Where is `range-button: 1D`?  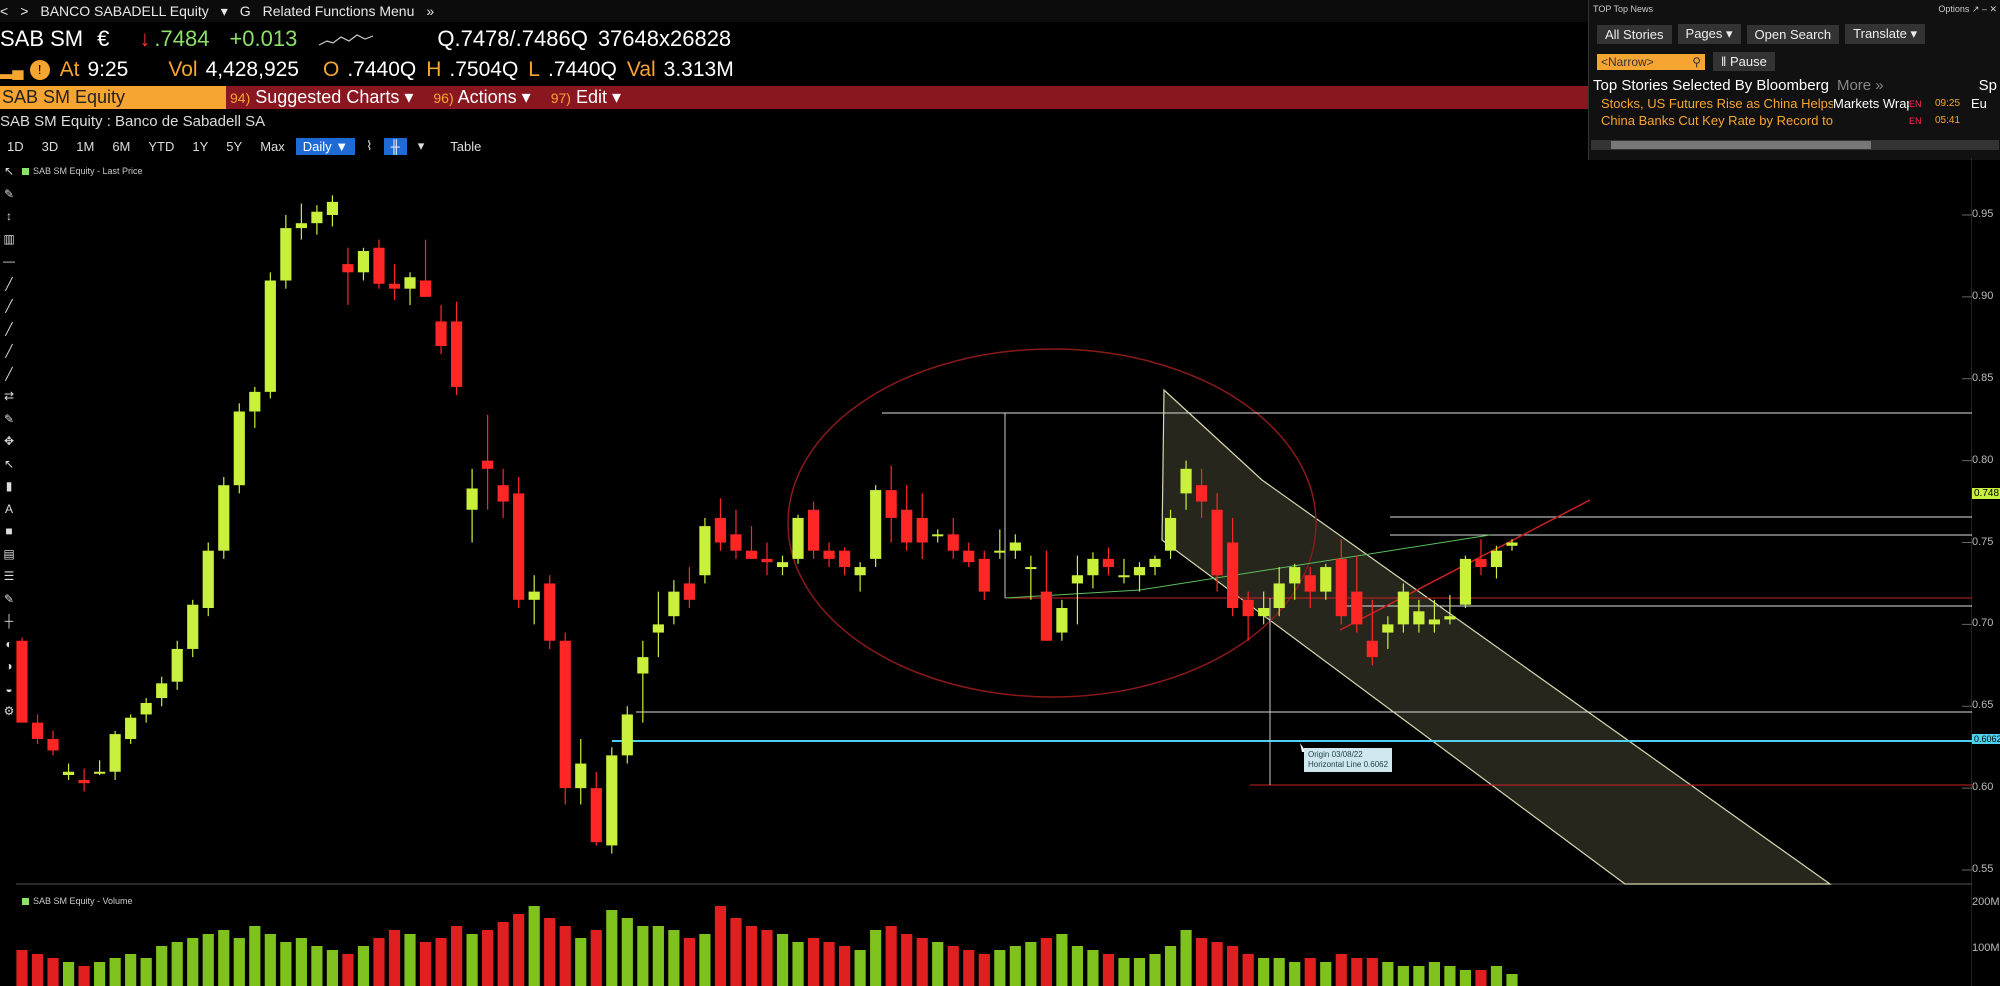 range-button: 1D is located at coordinates (15, 146).